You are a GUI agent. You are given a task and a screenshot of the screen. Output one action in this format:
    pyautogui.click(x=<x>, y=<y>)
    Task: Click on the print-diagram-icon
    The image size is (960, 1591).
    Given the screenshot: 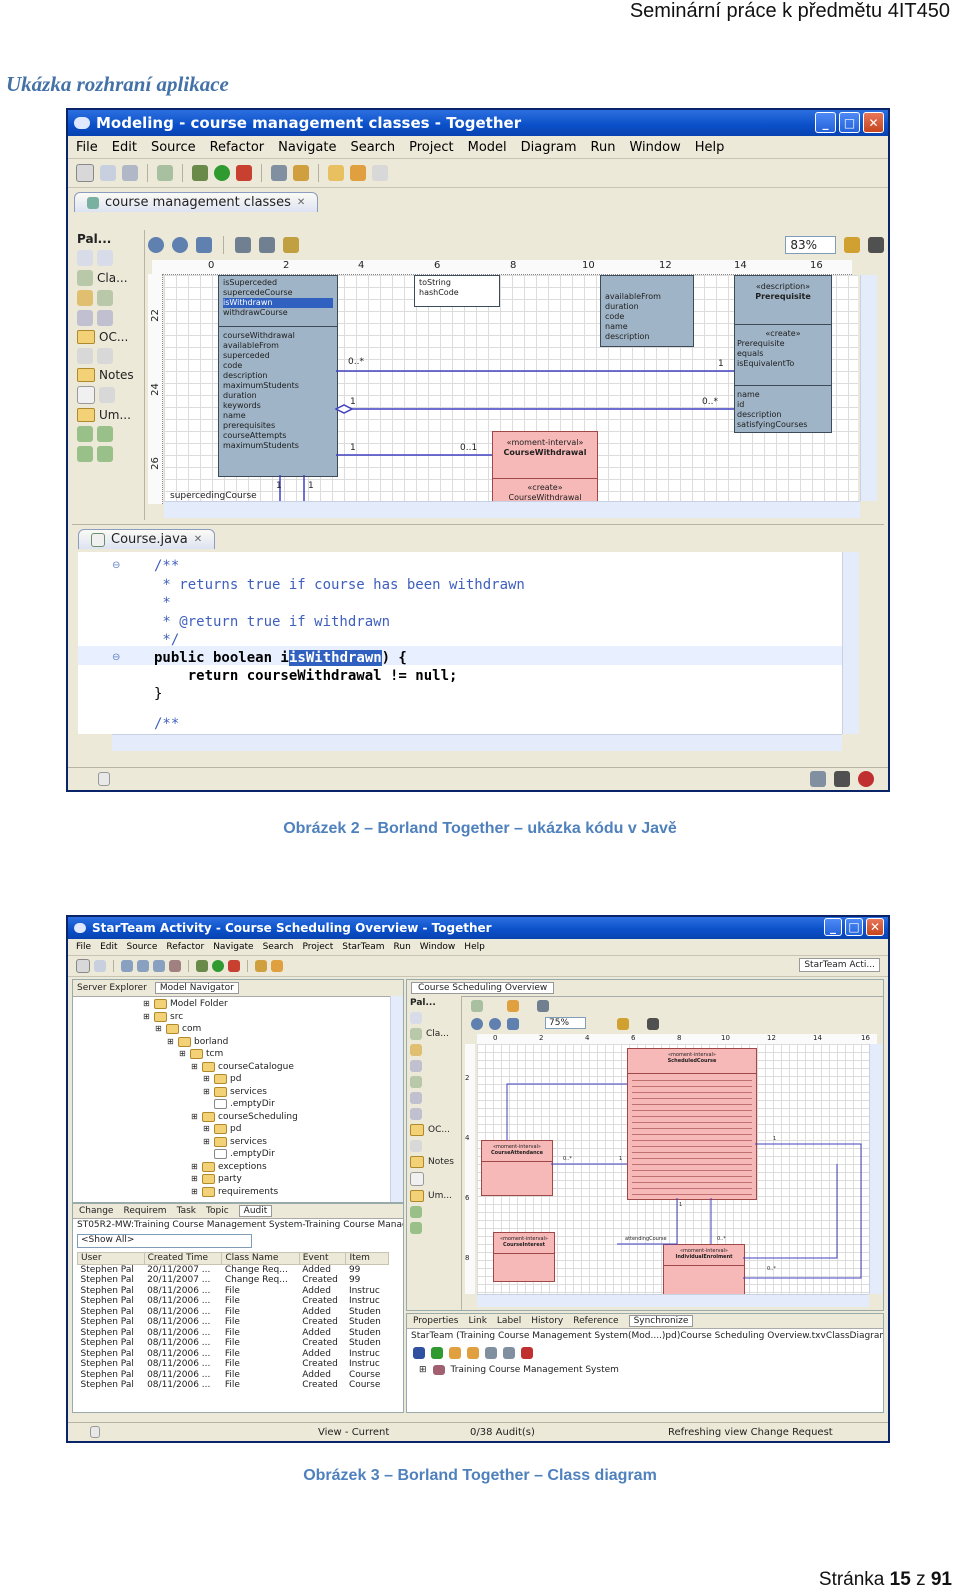 What is the action you would take?
    pyautogui.click(x=876, y=245)
    